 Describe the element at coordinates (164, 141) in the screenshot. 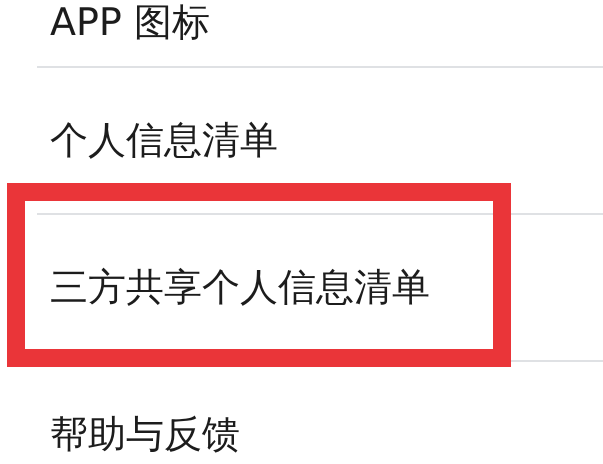

I see `settings-item: 个人信息清单` at that location.